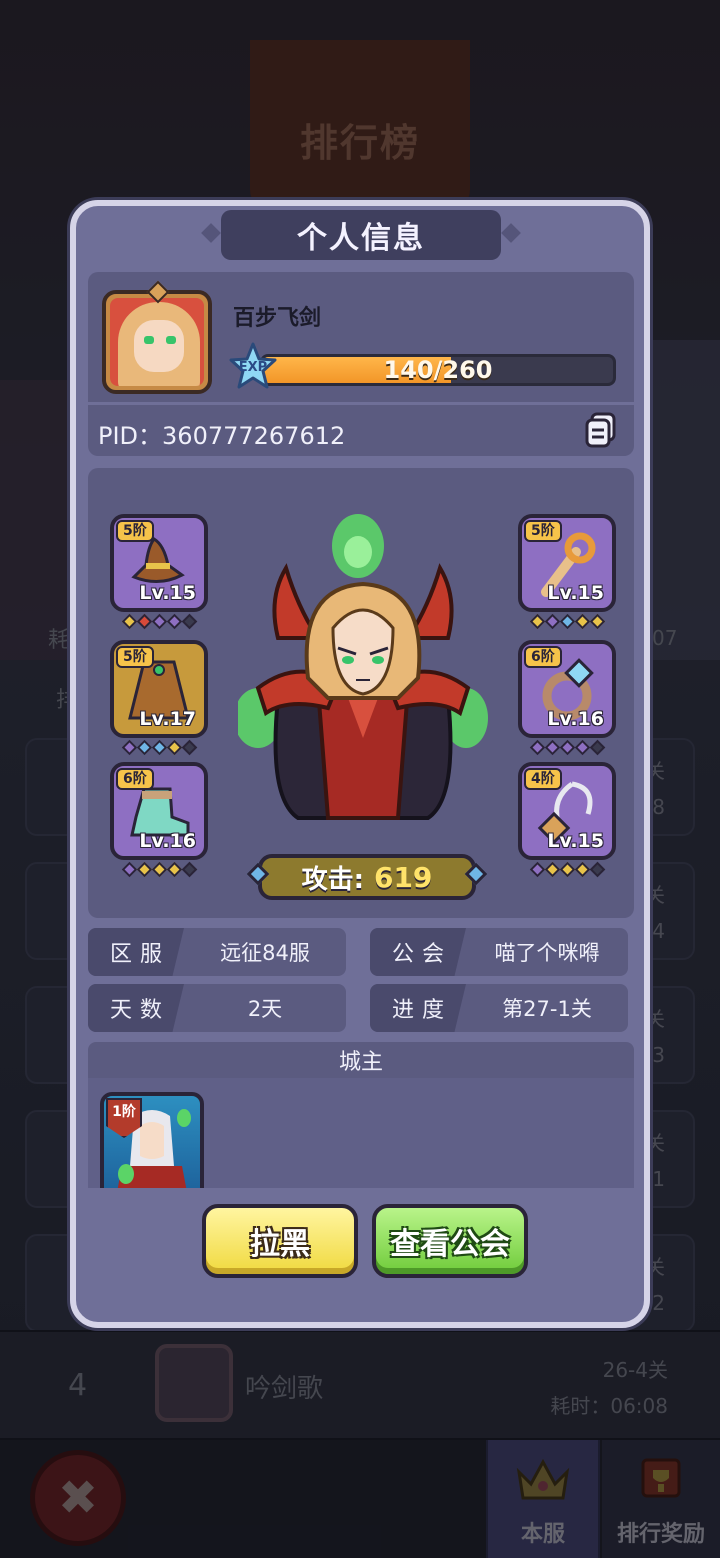 This screenshot has width=720, height=1558. I want to click on exp-value: 140/260, so click(438, 370).